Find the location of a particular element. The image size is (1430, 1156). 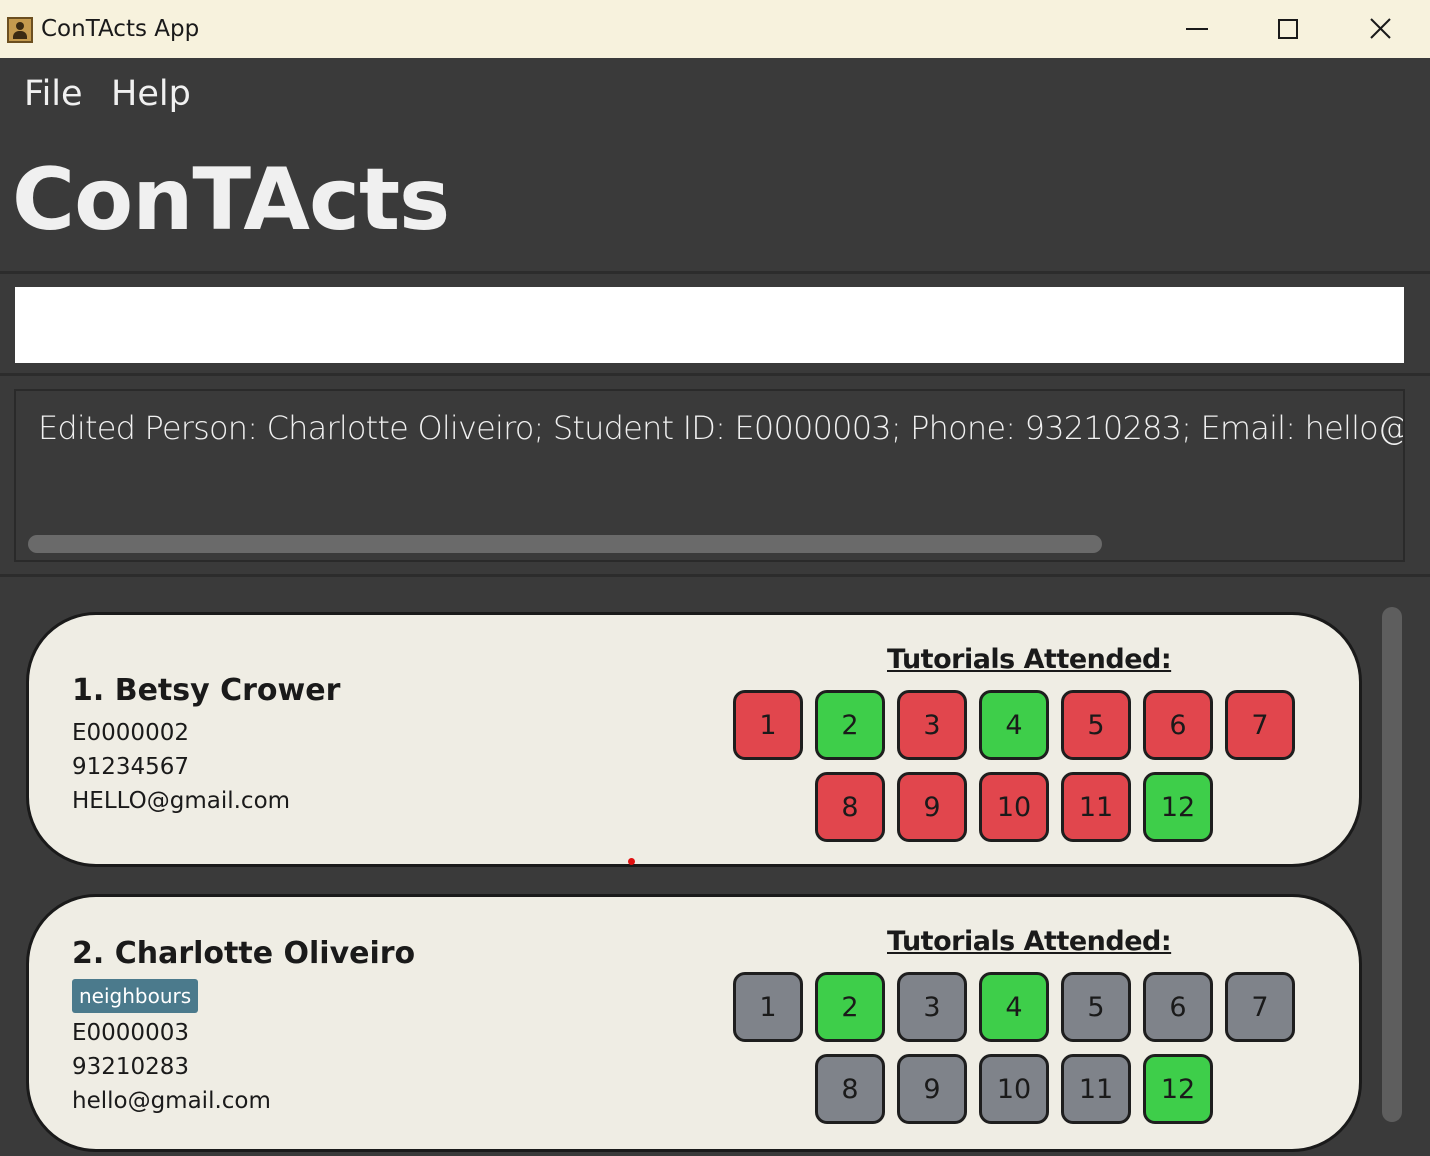

menu-file: File is located at coordinates (53, 94).